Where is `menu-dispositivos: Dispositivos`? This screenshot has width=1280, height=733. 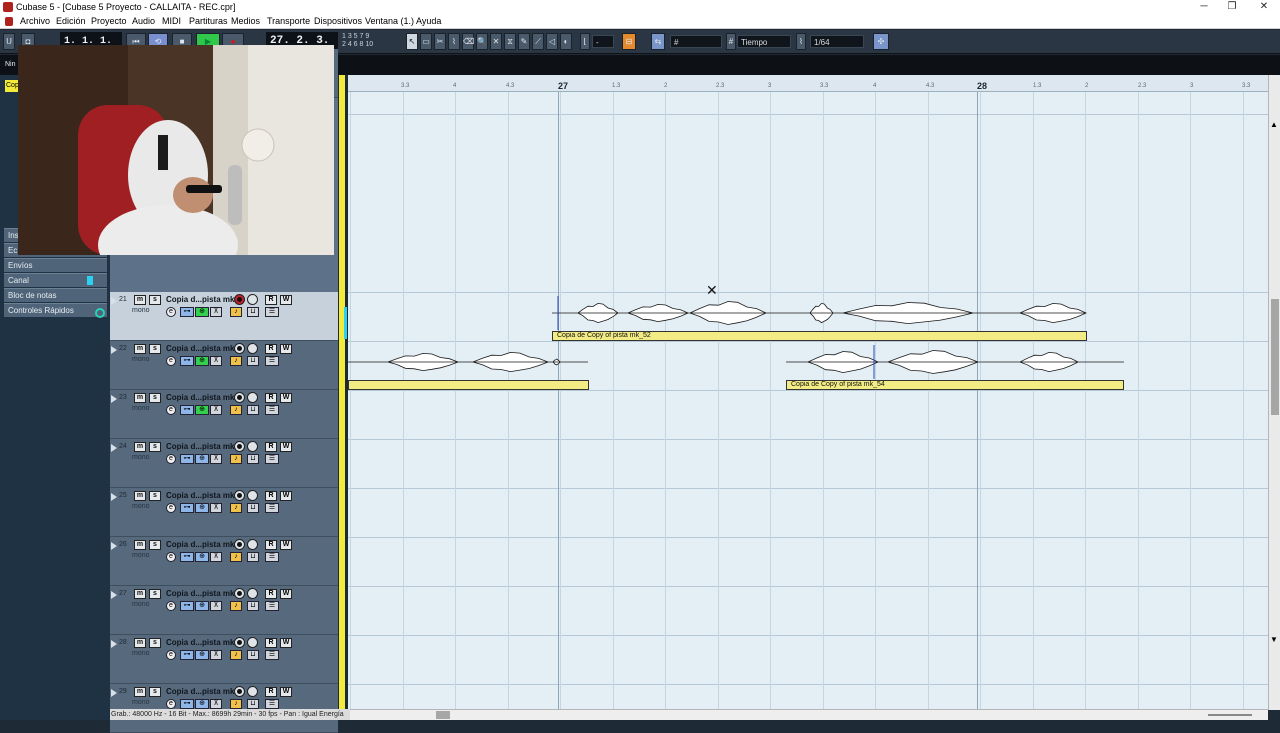
menu-dispositivos: Dispositivos is located at coordinates (338, 21).